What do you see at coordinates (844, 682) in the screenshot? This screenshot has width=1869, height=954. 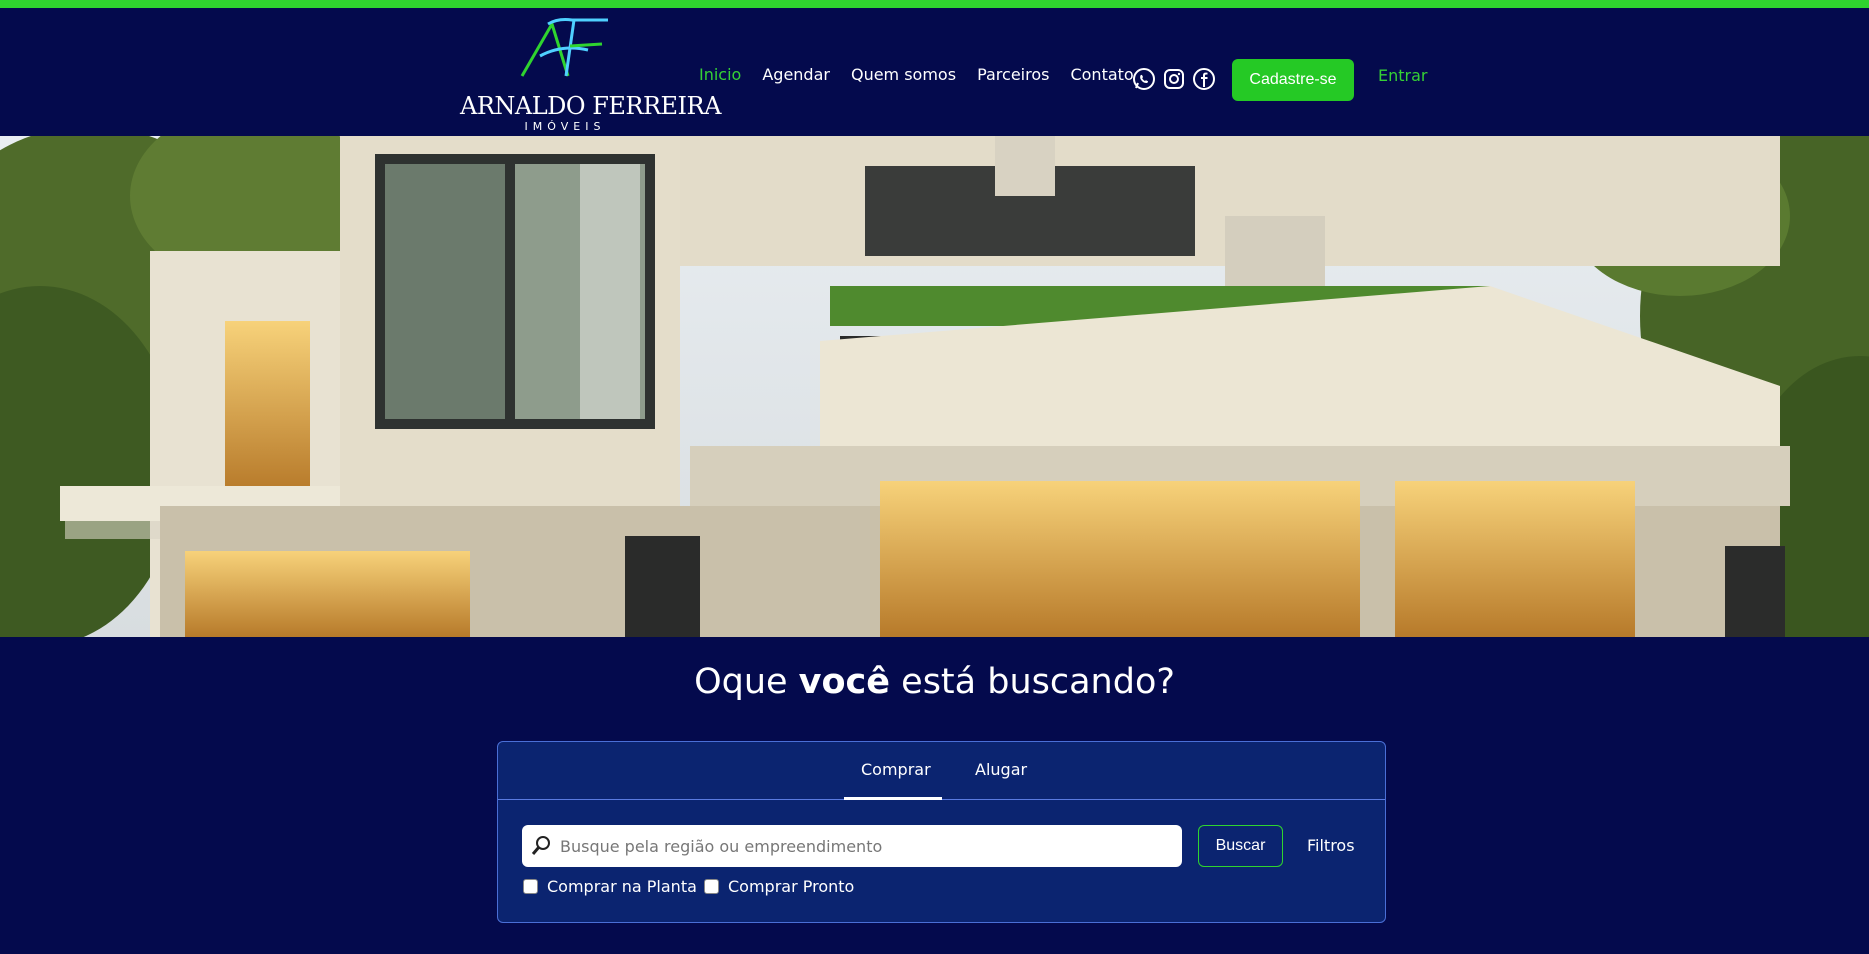 I see `headline-bold: você` at bounding box center [844, 682].